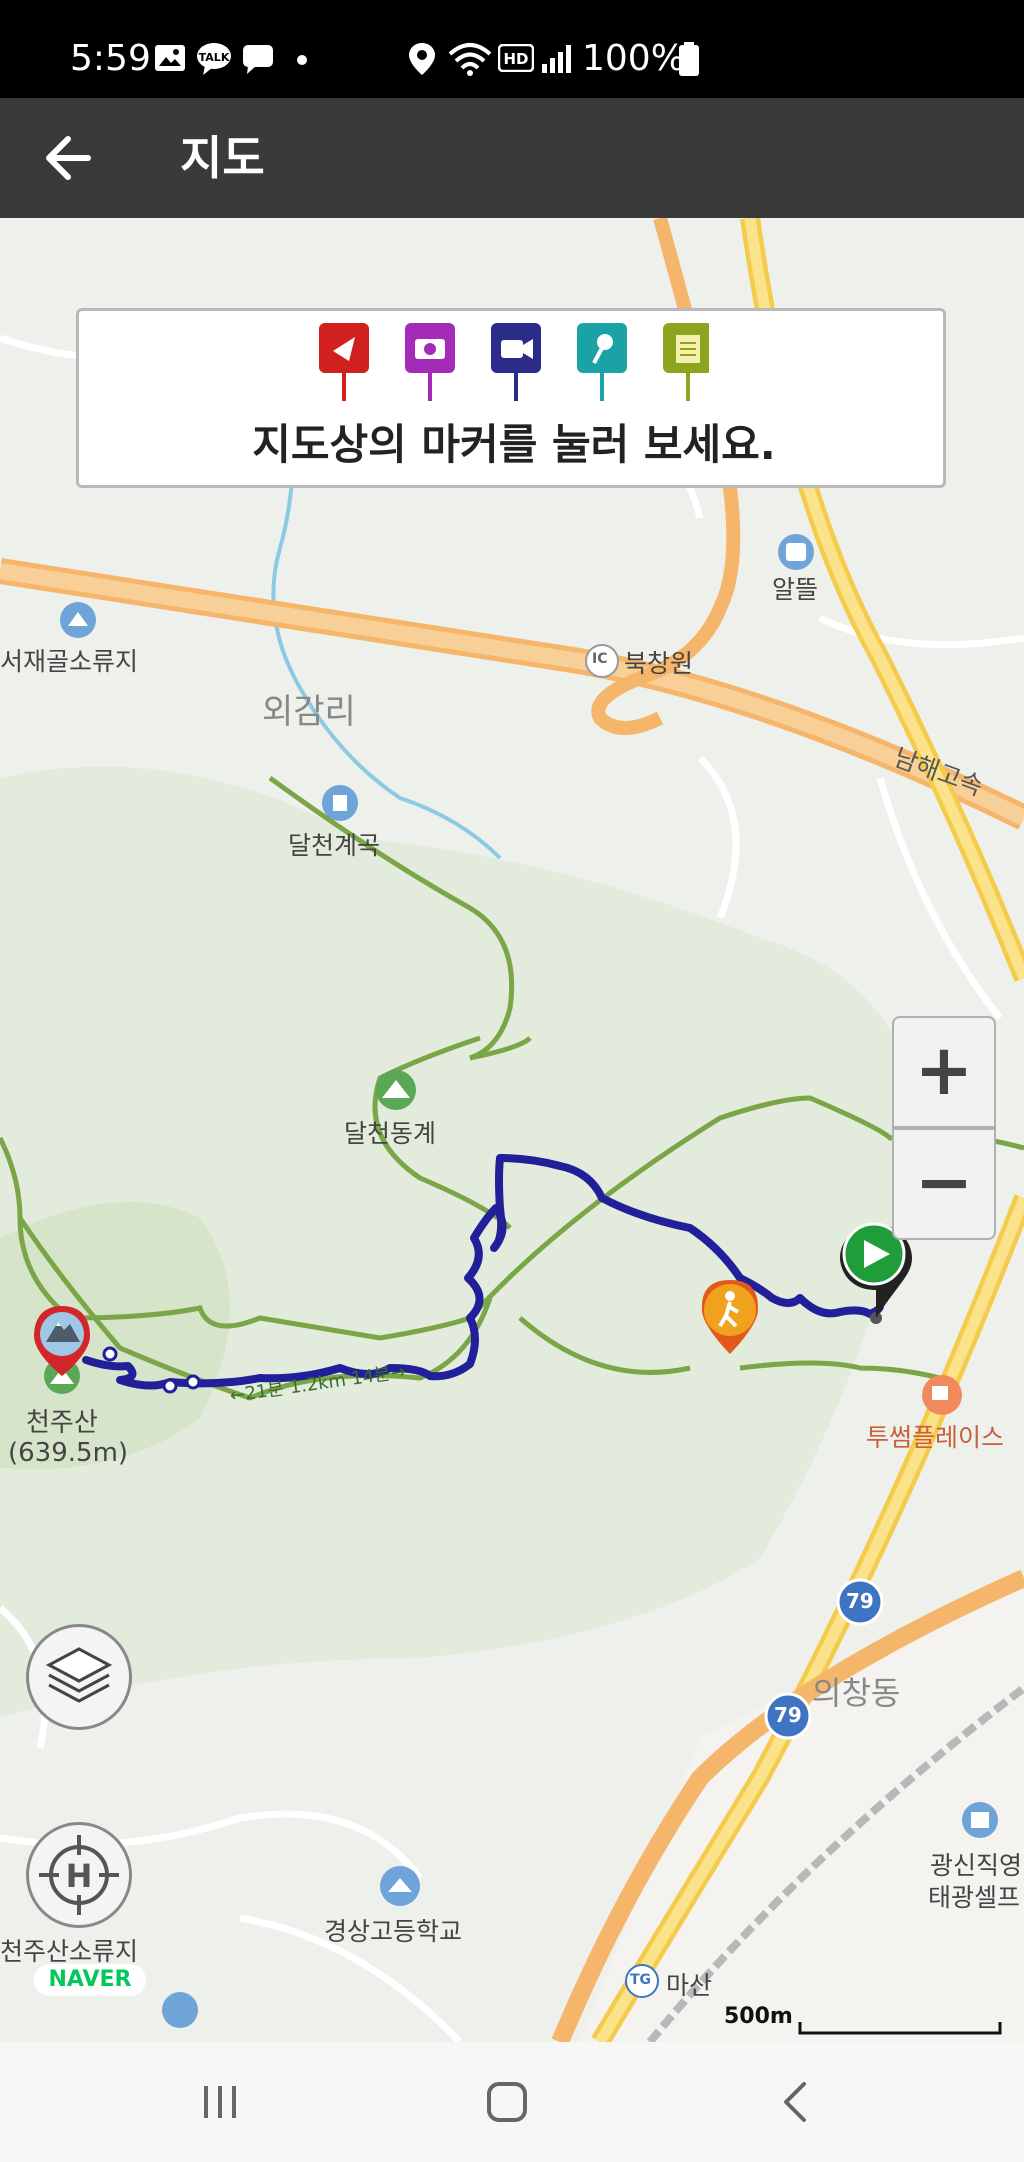 The width and height of the screenshot is (1024, 2162). I want to click on label-oegamri: 외감리, so click(309, 712).